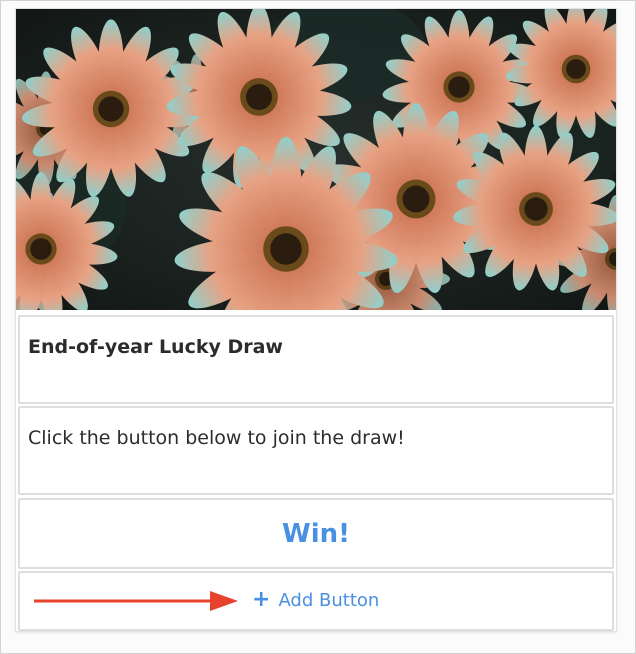 This screenshot has width=636, height=654. What do you see at coordinates (155, 347) in the screenshot?
I see `card-title: End-of-year Lucky Draw` at bounding box center [155, 347].